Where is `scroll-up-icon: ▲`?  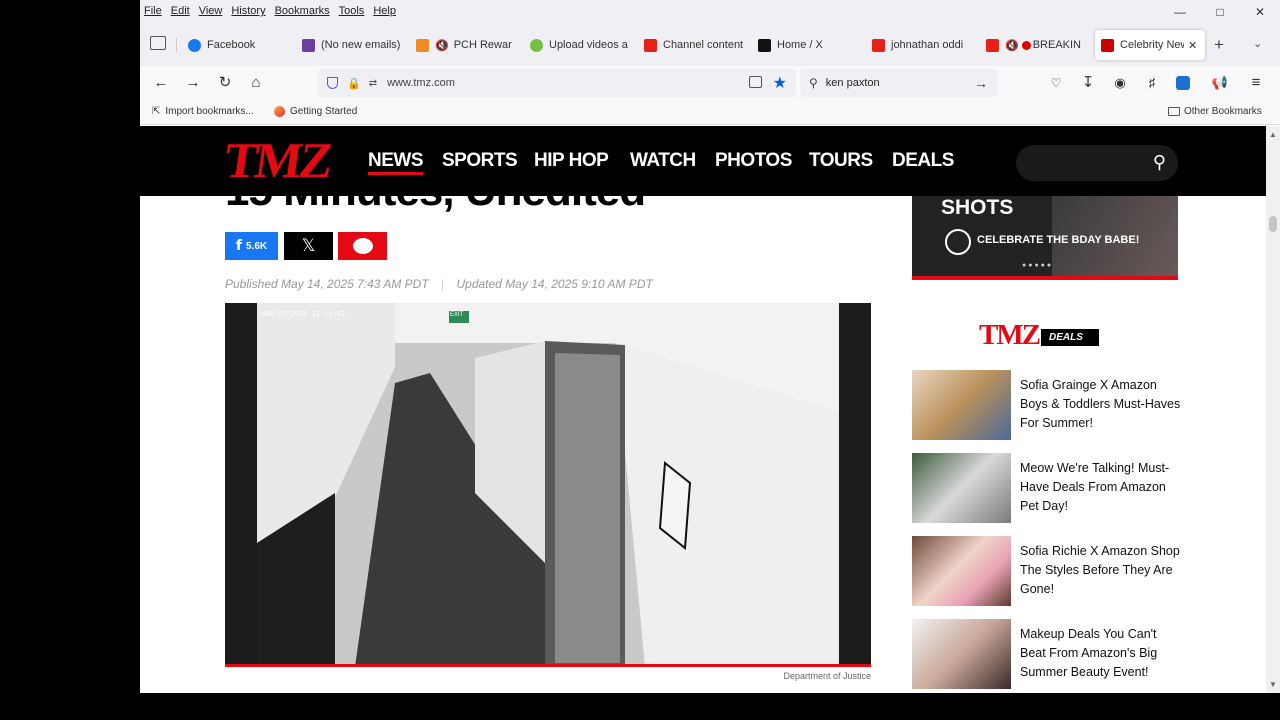 scroll-up-icon: ▲ is located at coordinates (1273, 134).